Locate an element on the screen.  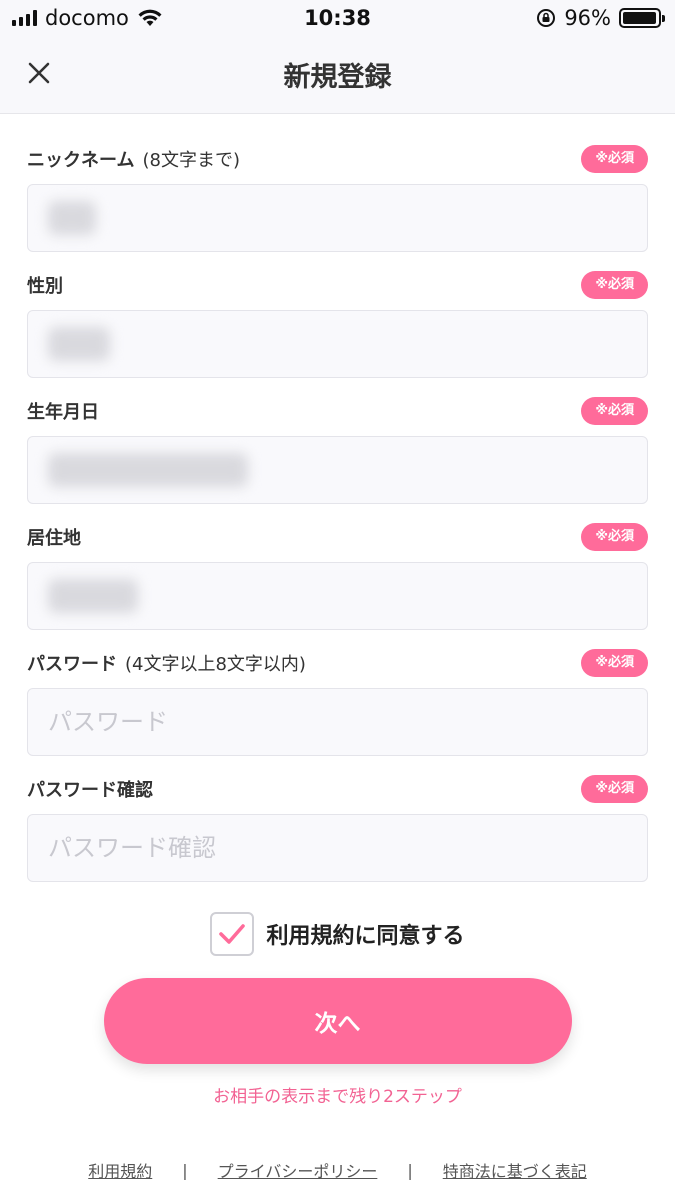
password-input is located at coordinates (337, 722).